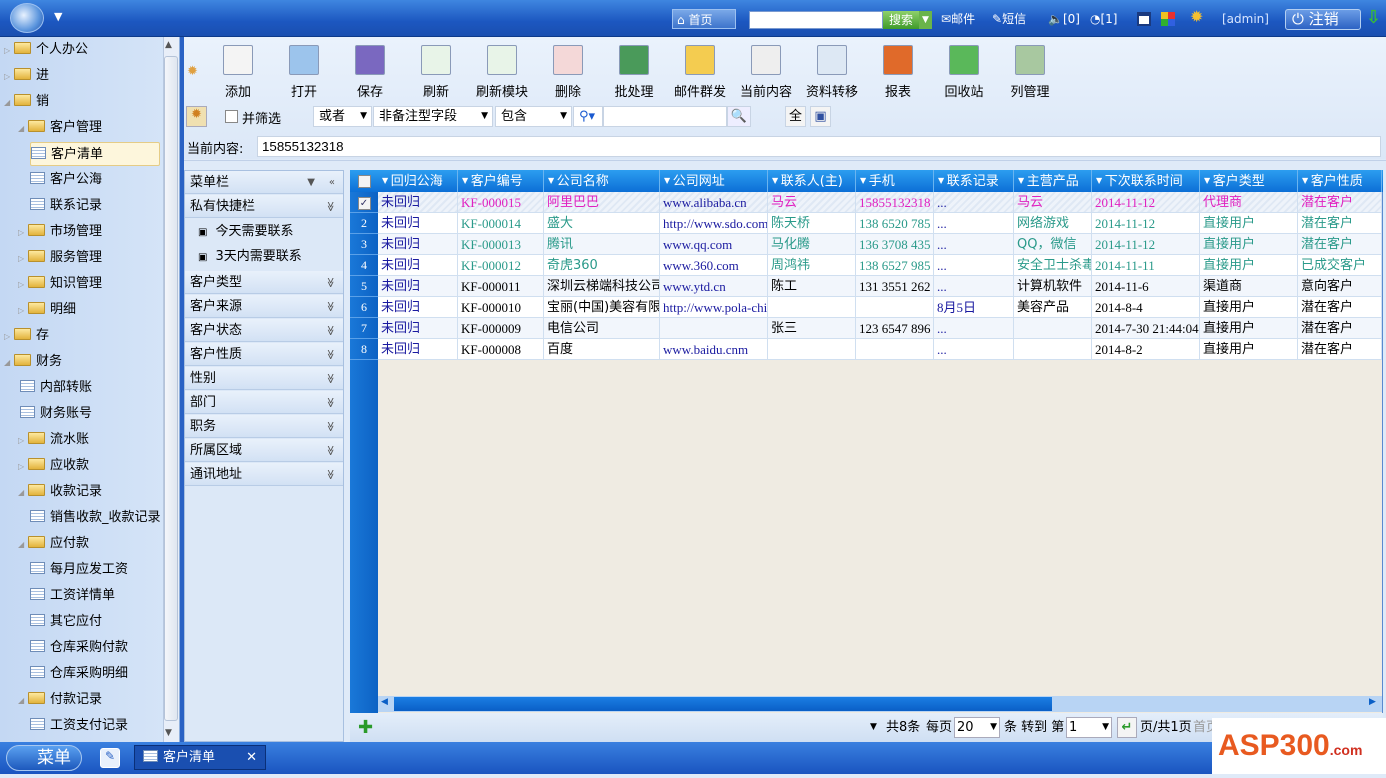  What do you see at coordinates (60, 492) in the screenshot?
I see `tree-item: ◢ 收款记录` at bounding box center [60, 492].